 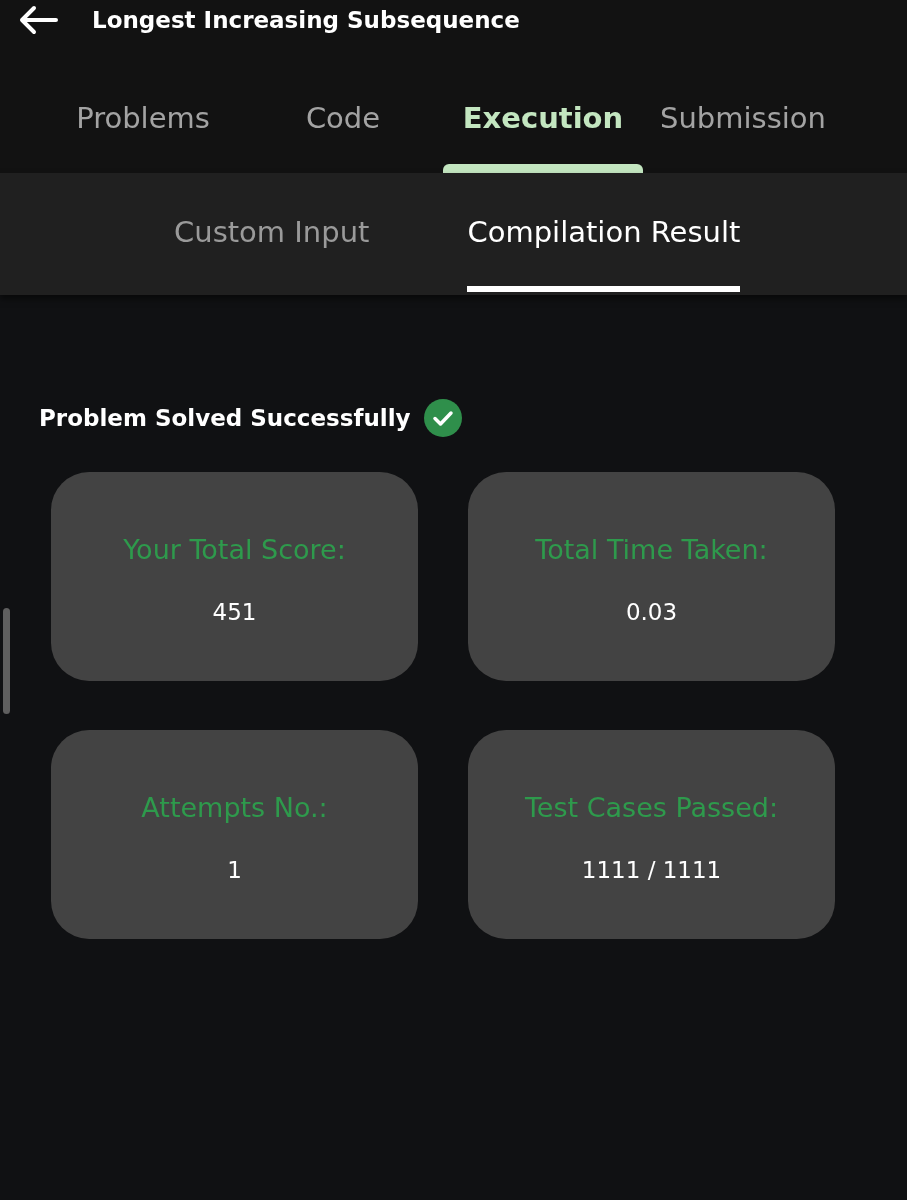 I want to click on tab: Execution, so click(x=543, y=126).